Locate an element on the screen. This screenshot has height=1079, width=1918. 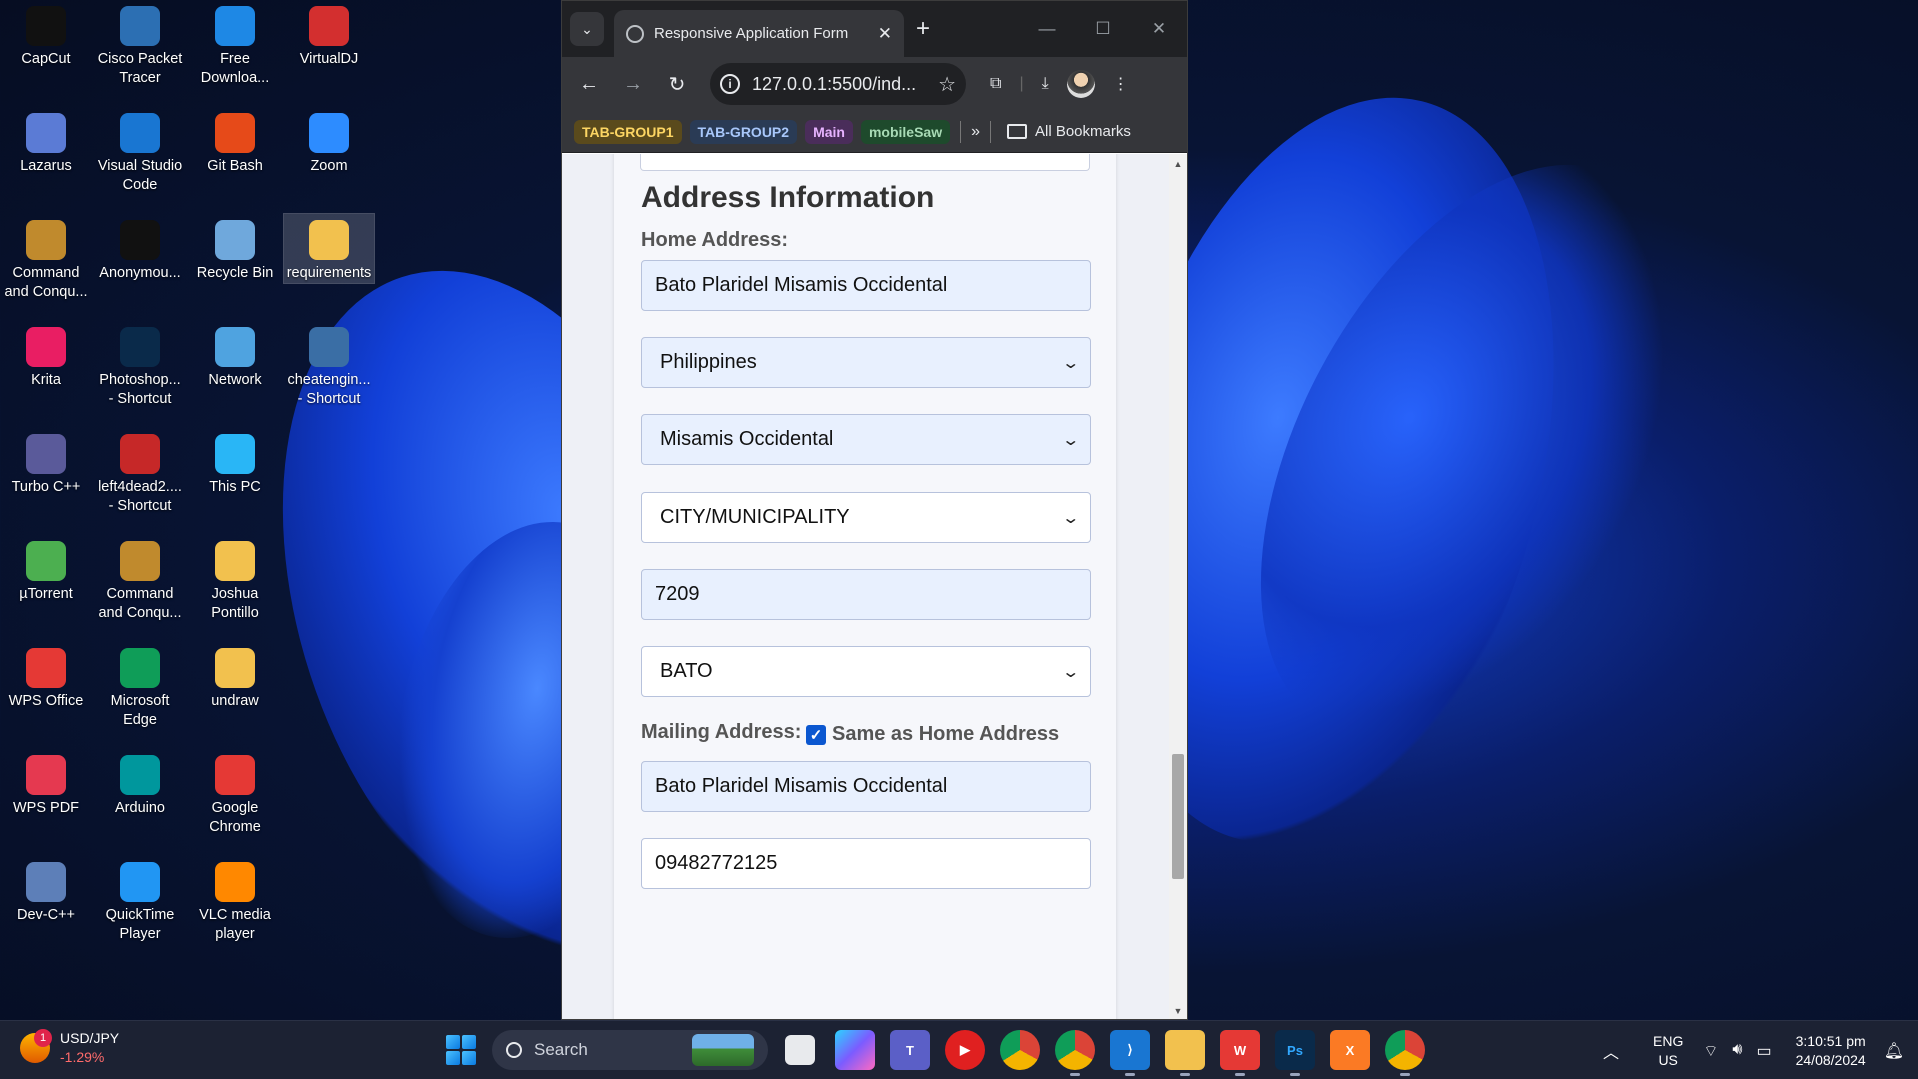
file-explorer-icon is located at coordinates (1185, 1053).